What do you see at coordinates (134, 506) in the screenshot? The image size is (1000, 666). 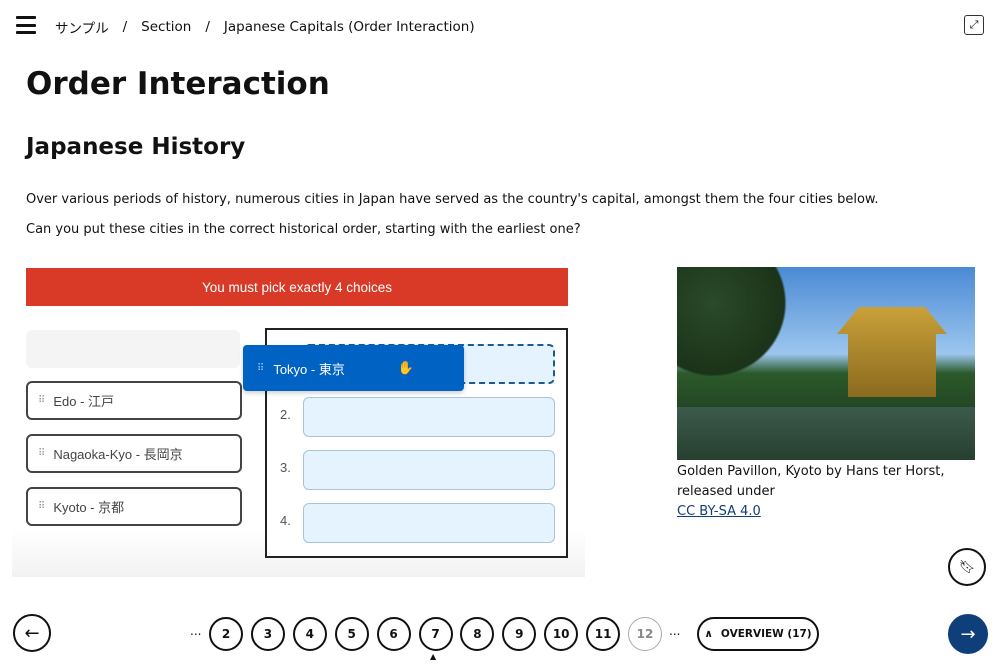 I see `choice-item: ⠿ Kyoto - 京都` at bounding box center [134, 506].